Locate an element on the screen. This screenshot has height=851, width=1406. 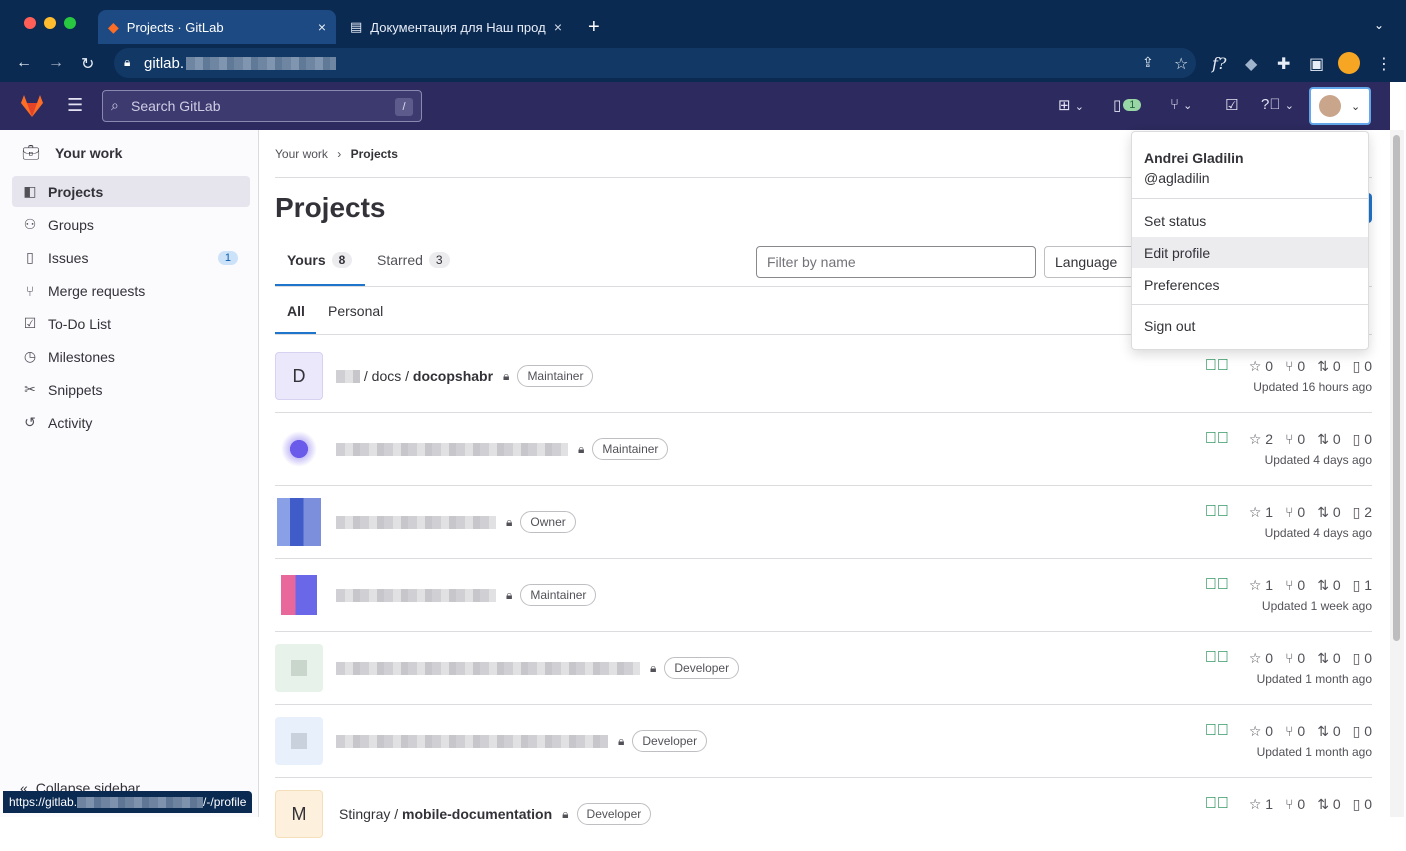
close-window-button is located at coordinates (30, 23).